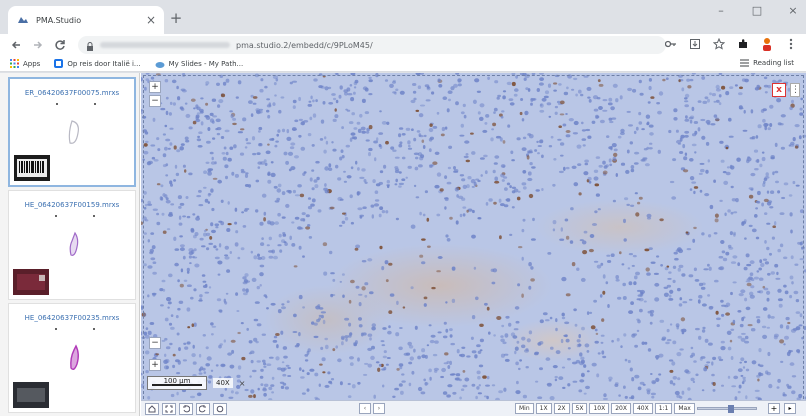  What do you see at coordinates (169, 408) in the screenshot?
I see `fullscreen-icon` at bounding box center [169, 408].